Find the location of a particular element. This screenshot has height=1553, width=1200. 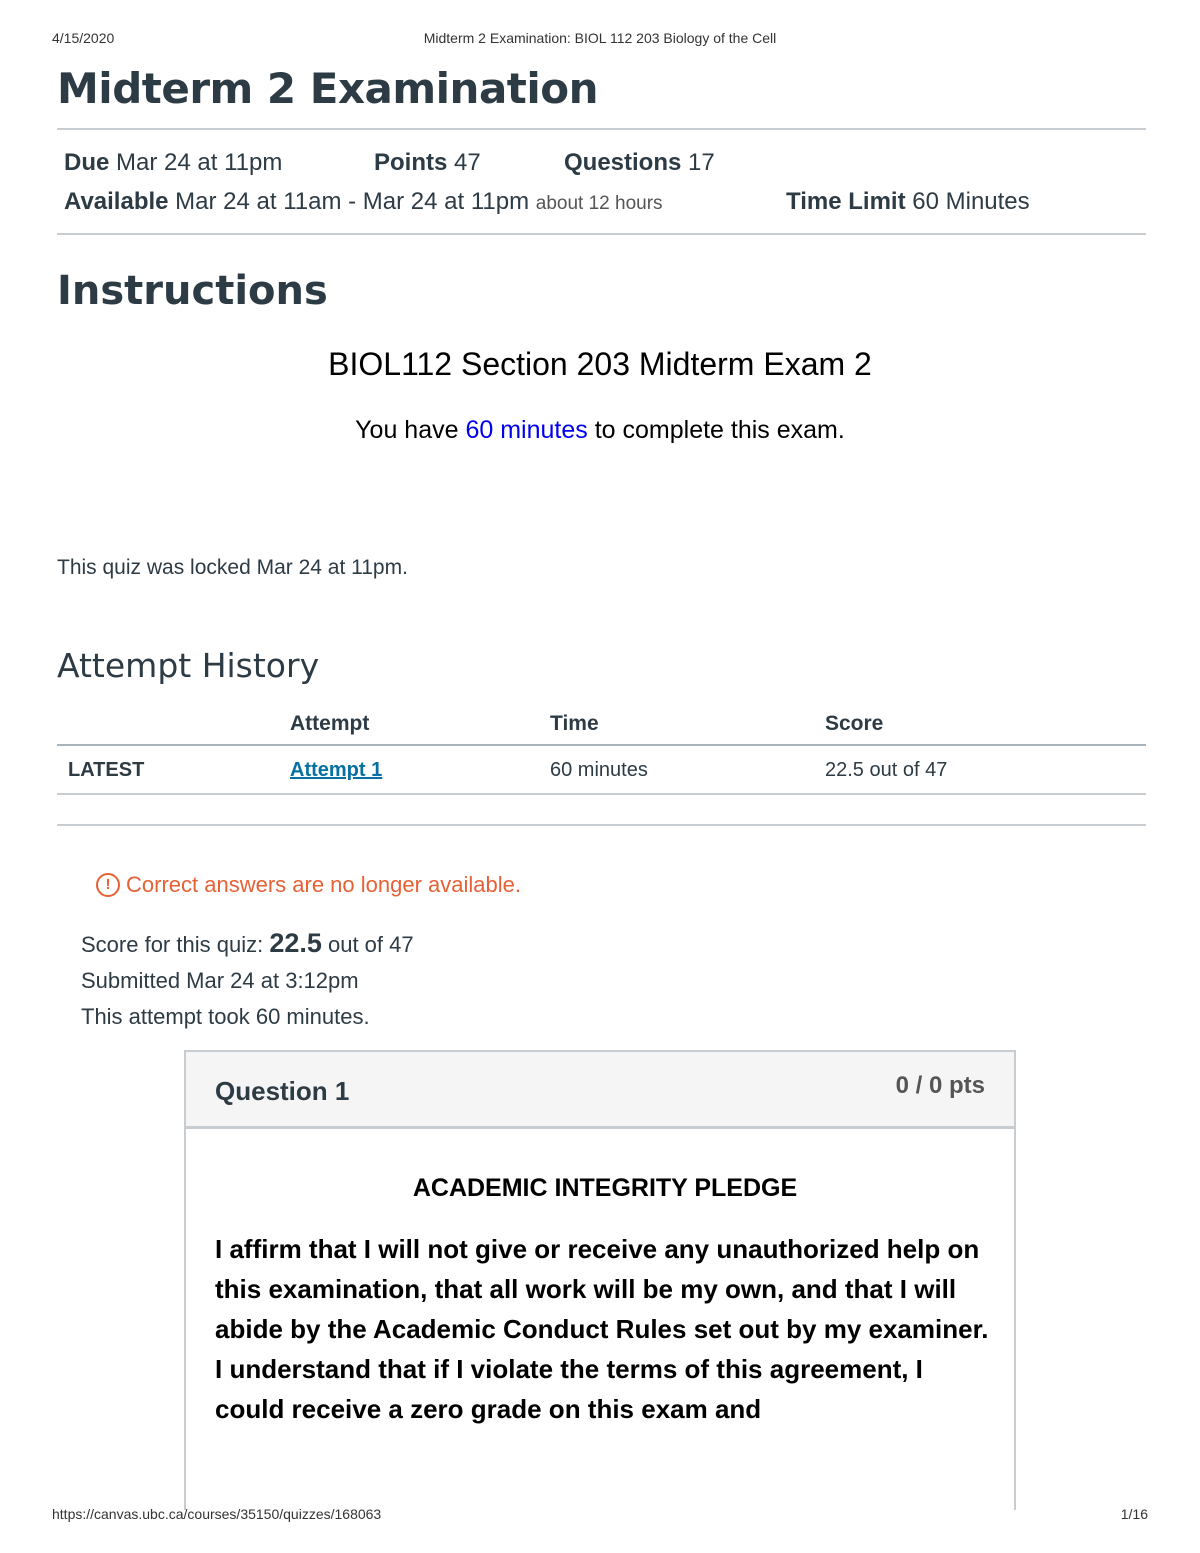

exam-time-prefix: You have is located at coordinates (410, 430).